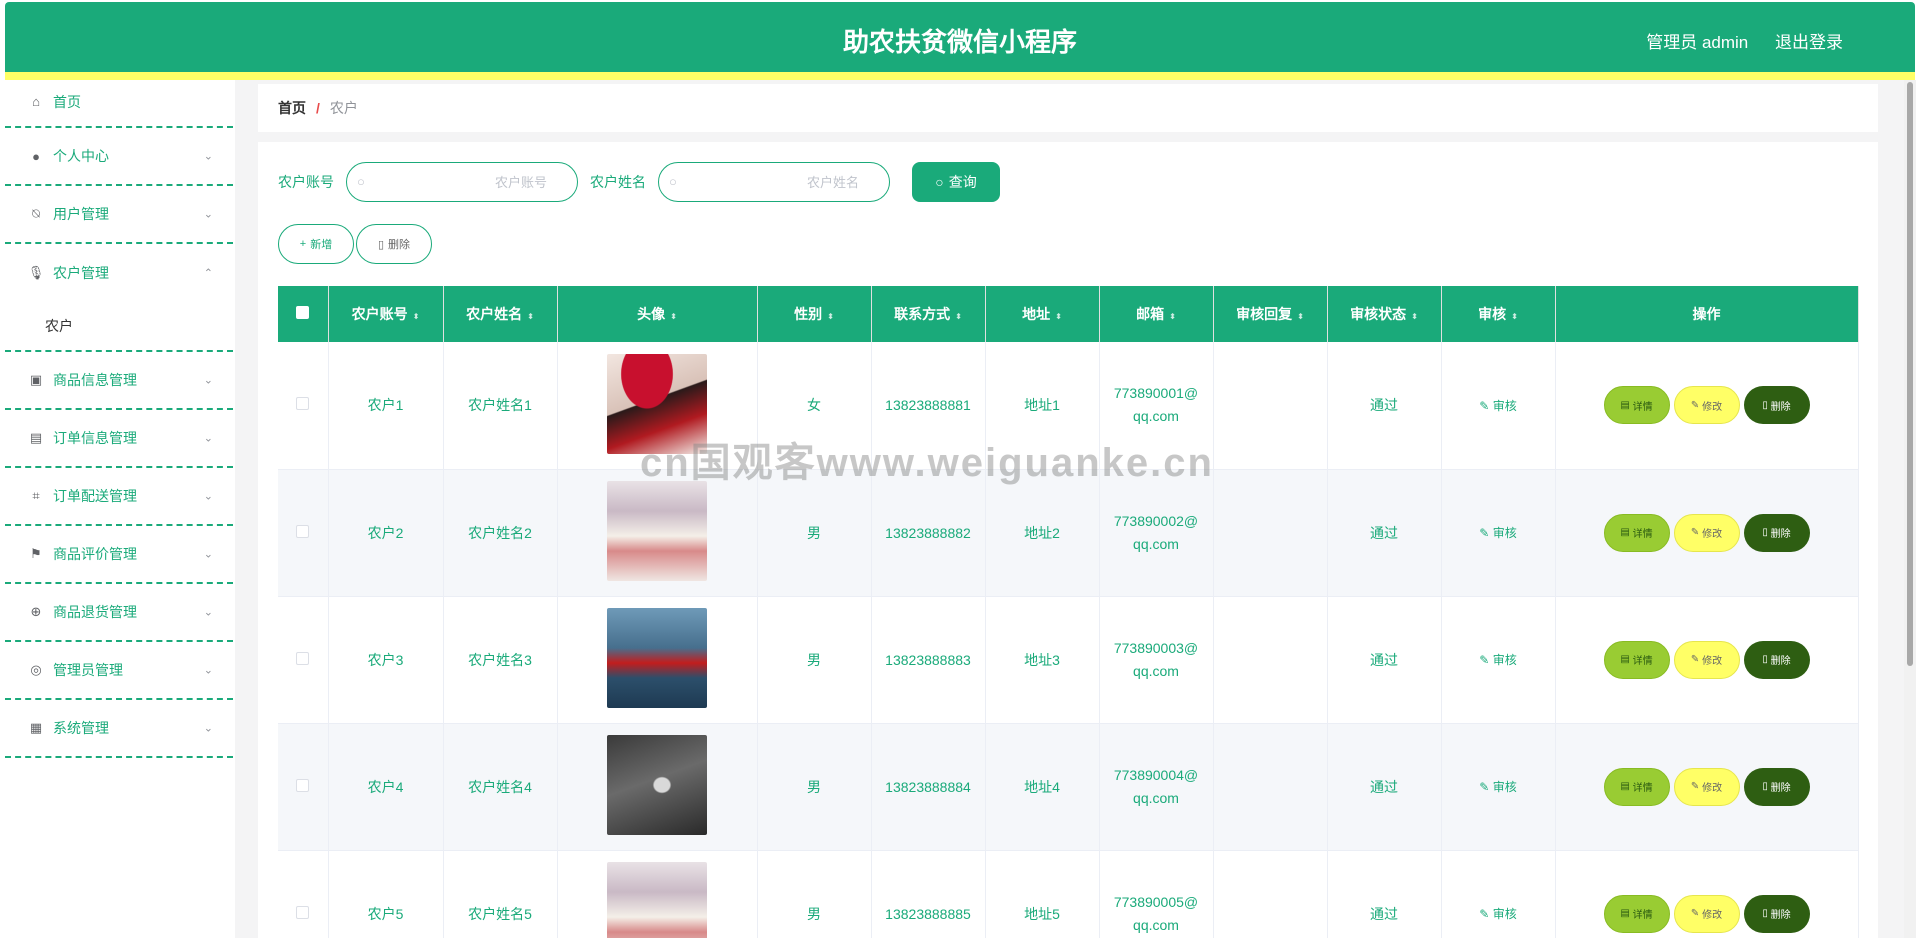 The height and width of the screenshot is (938, 1920). I want to click on edit-icon: ✎, so click(1696, 532).